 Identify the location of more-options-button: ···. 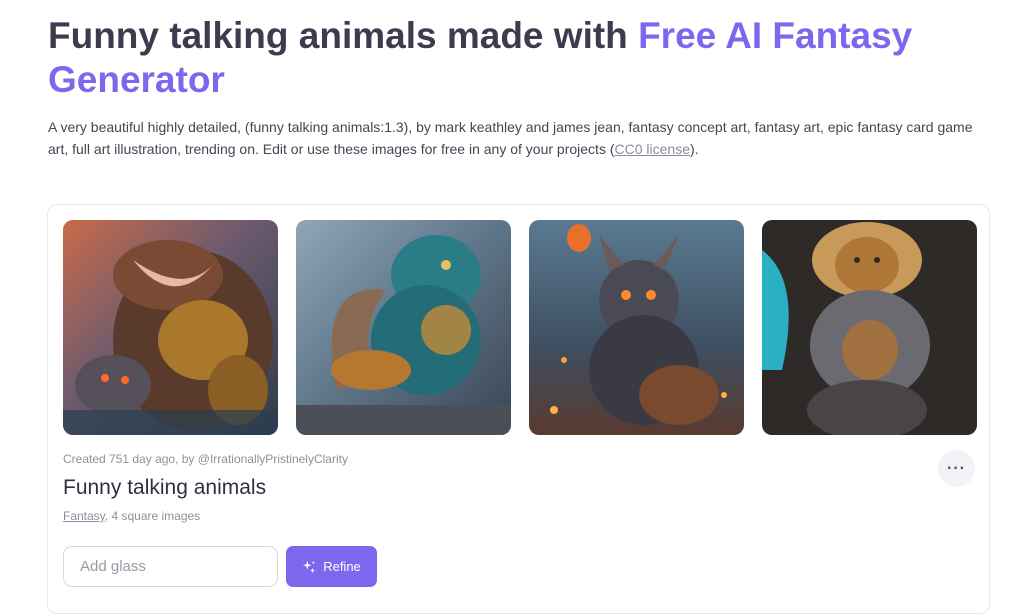
(956, 468).